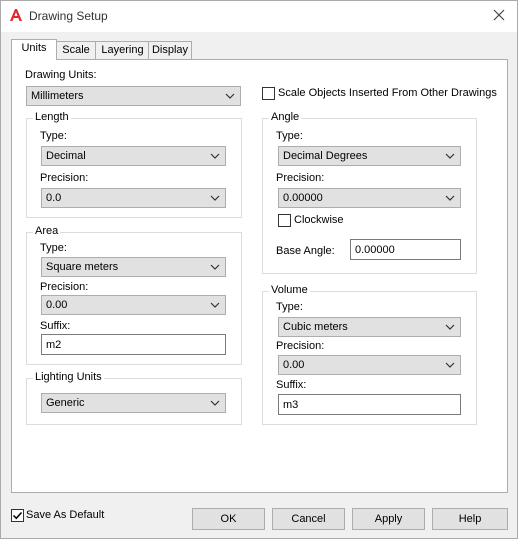 The image size is (518, 539). Describe the element at coordinates (303, 198) in the screenshot. I see `angle-precision-value: 0.00000` at that location.